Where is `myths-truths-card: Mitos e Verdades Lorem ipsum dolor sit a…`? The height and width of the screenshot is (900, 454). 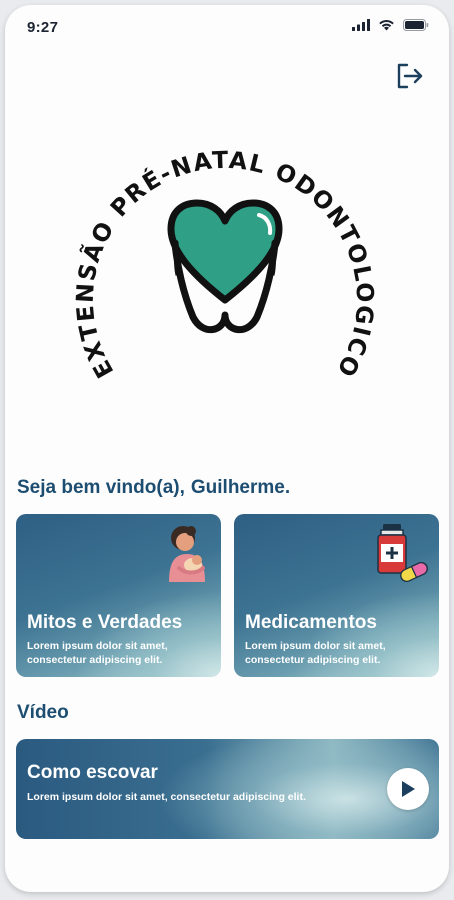
myths-truths-card: Mitos e Verdades Lorem ipsum dolor sit a… is located at coordinates (118, 595).